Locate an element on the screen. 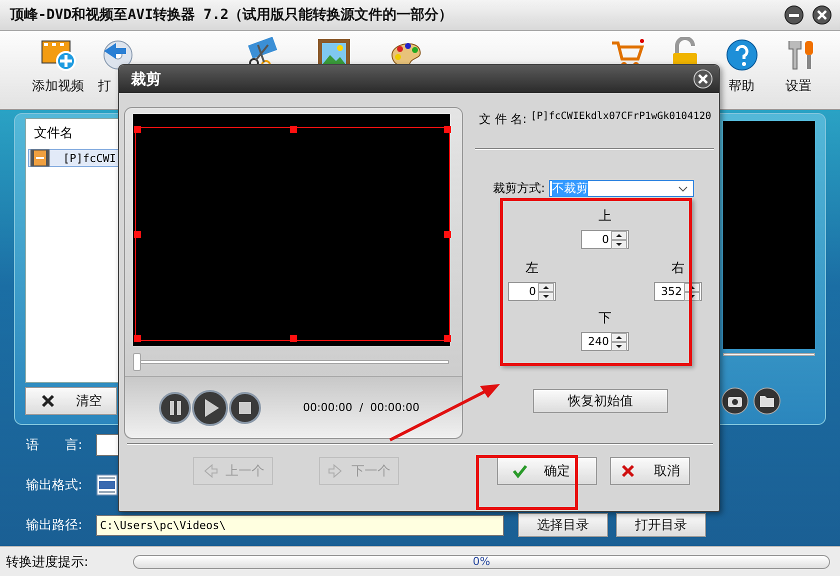 The image size is (840, 576). margin-label: 上 is located at coordinates (605, 216).